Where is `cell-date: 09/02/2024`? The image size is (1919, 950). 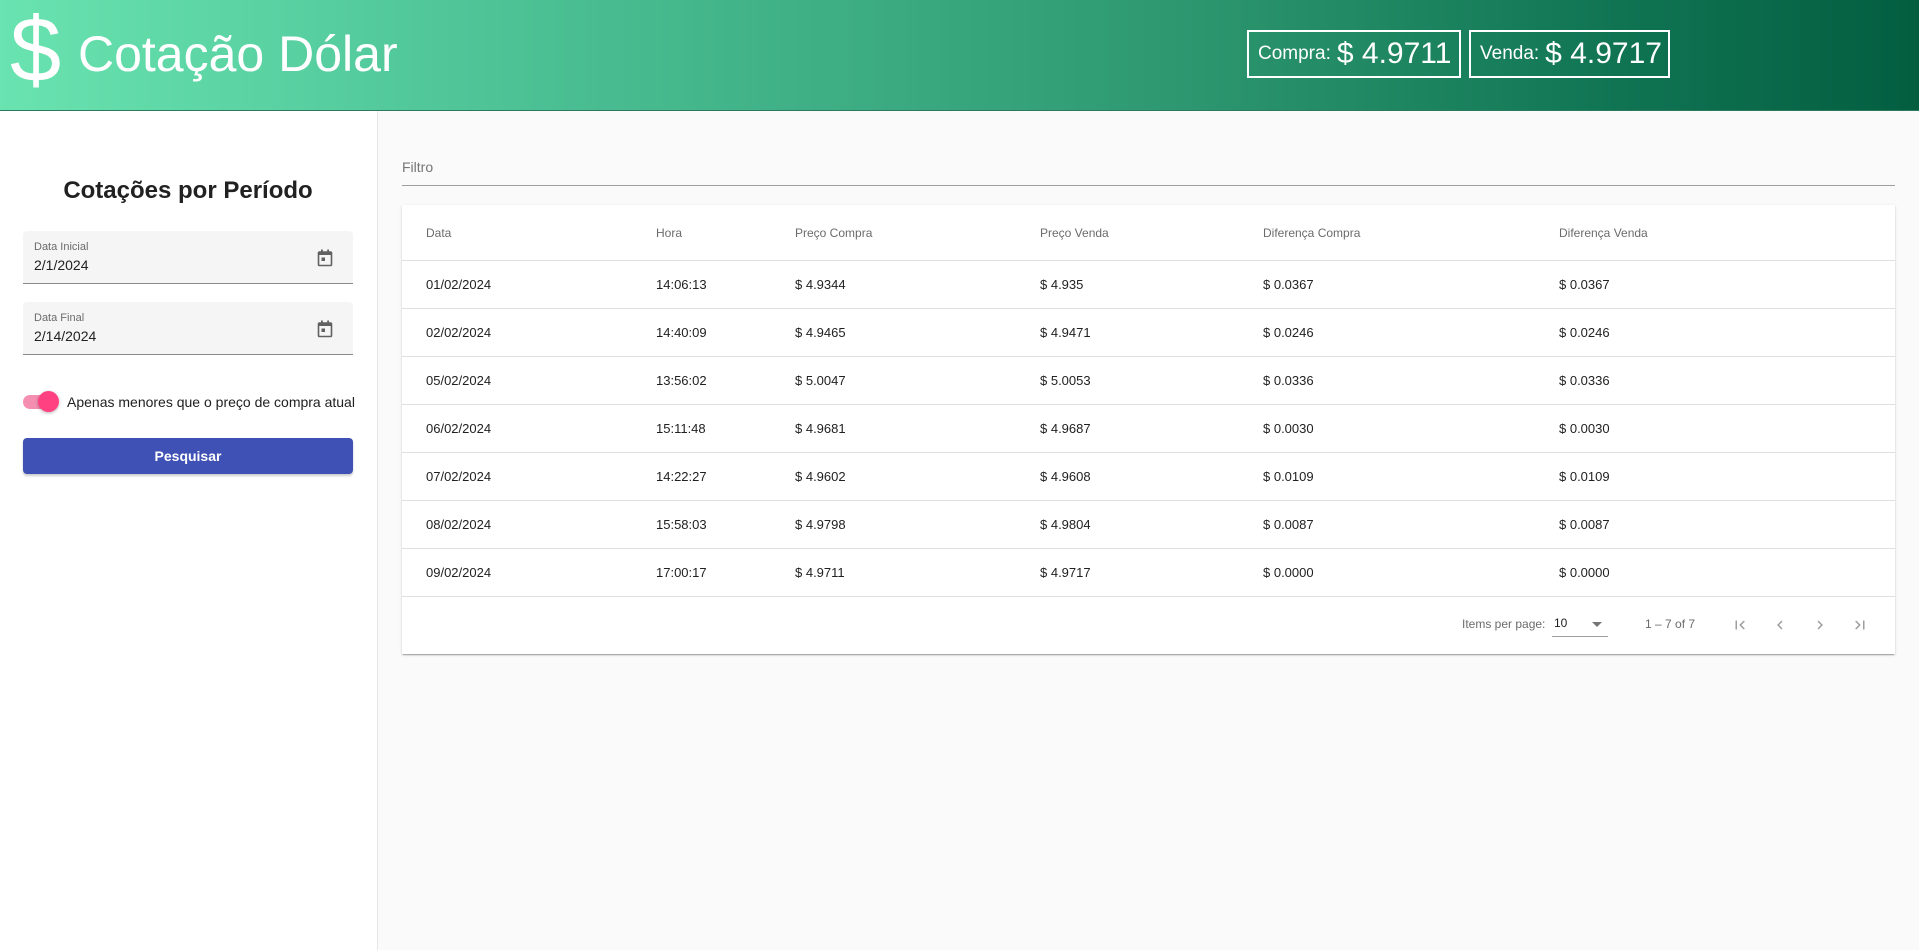
cell-date: 09/02/2024 is located at coordinates (459, 572).